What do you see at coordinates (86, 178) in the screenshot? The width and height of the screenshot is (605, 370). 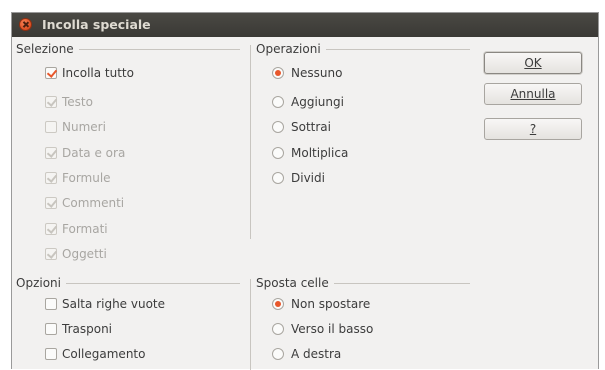 I see `checkbox-label: Formule` at bounding box center [86, 178].